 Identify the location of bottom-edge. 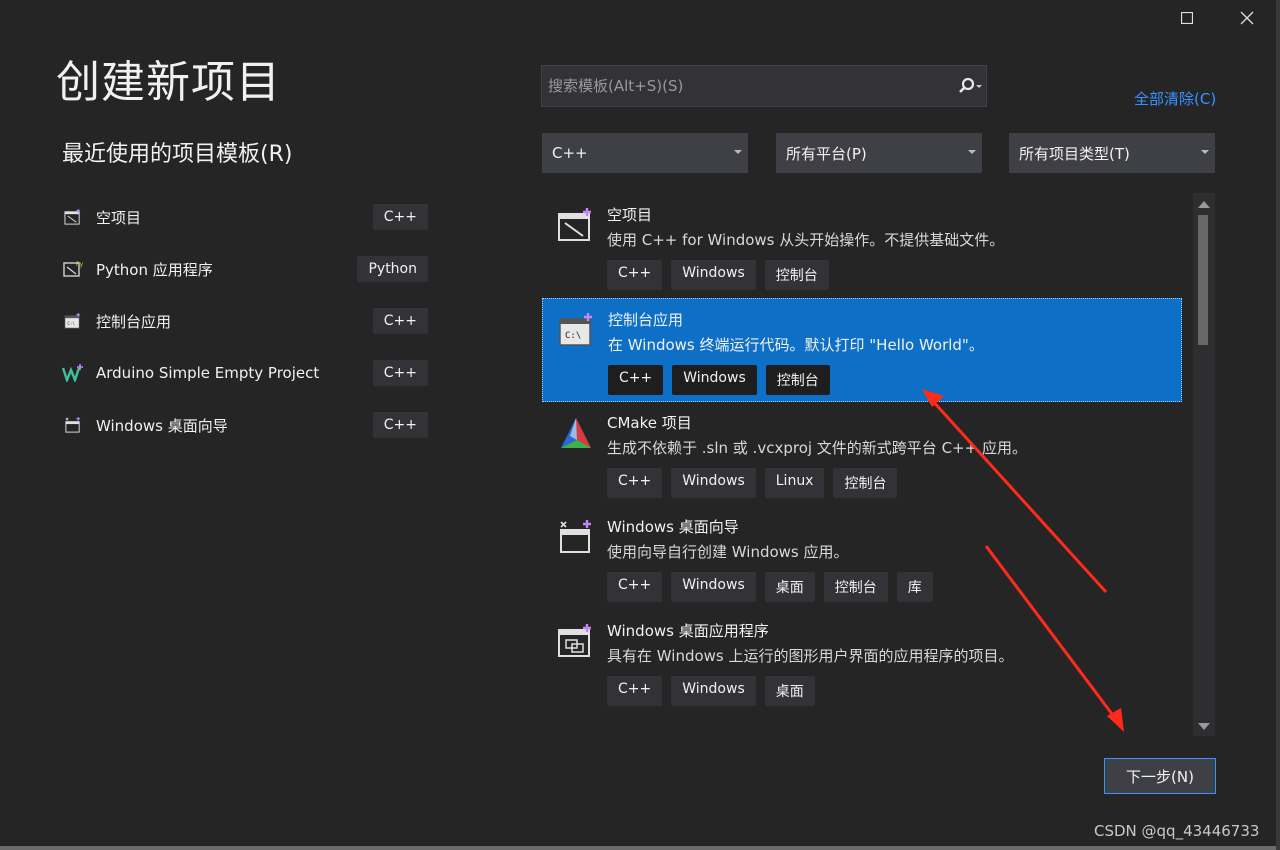
(640, 848).